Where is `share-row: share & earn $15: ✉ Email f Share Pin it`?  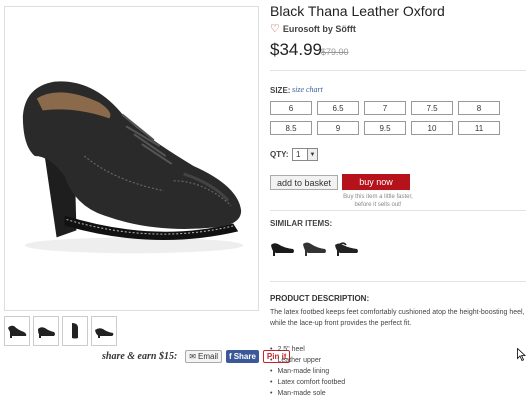 share-row: share & earn $15: ✉ Email f Share Pin it is located at coordinates (196, 356).